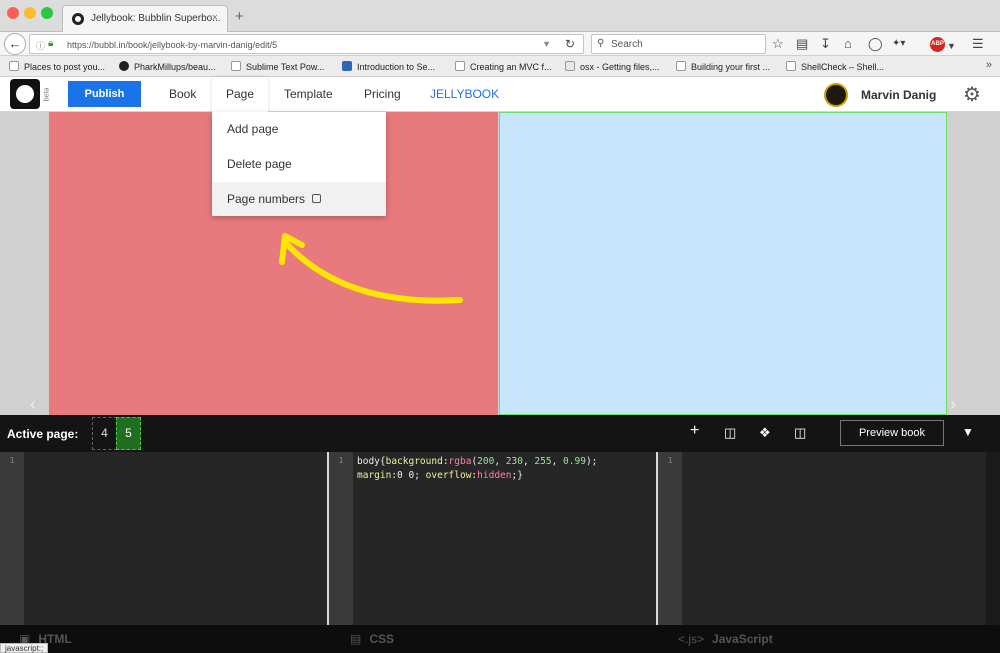  What do you see at coordinates (898, 95) in the screenshot?
I see `user-name: Marvin Danig` at bounding box center [898, 95].